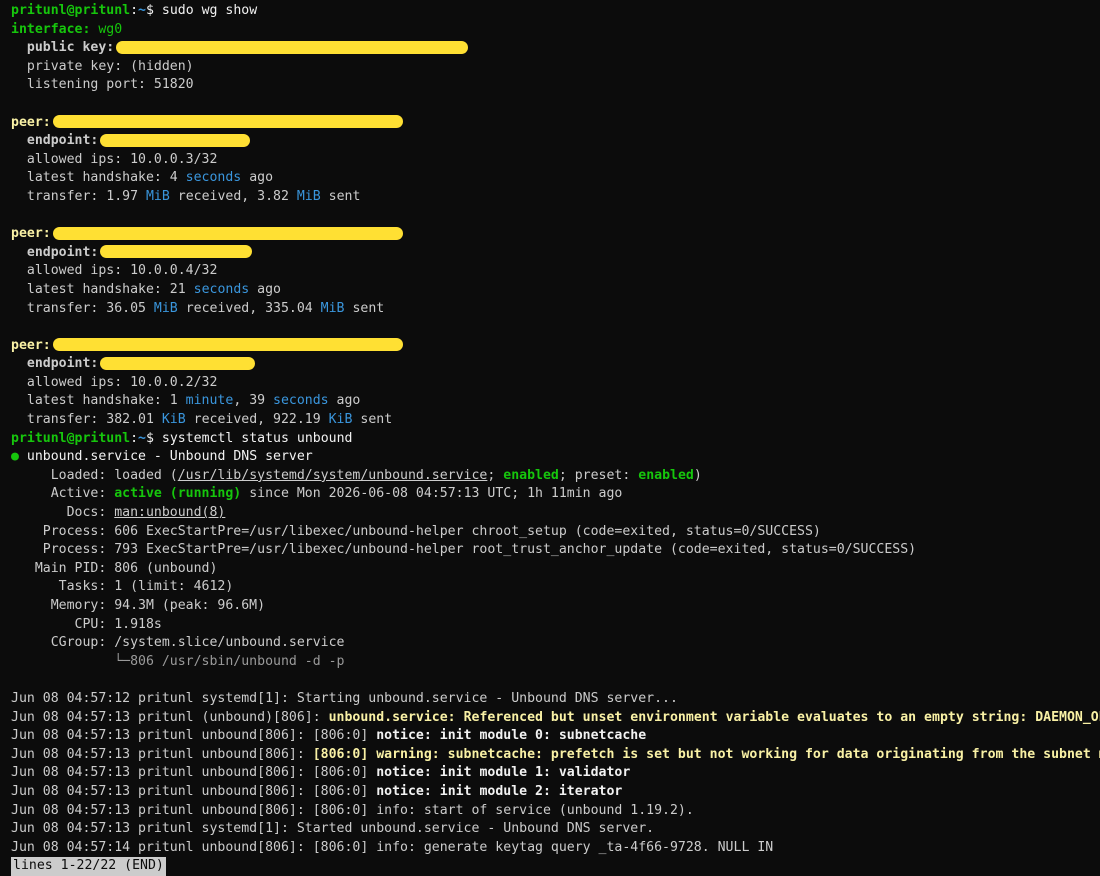 Image resolution: width=1100 pixels, height=876 pixels. Describe the element at coordinates (88, 866) in the screenshot. I see `pager-status: lines 1-22/22 (END)` at that location.